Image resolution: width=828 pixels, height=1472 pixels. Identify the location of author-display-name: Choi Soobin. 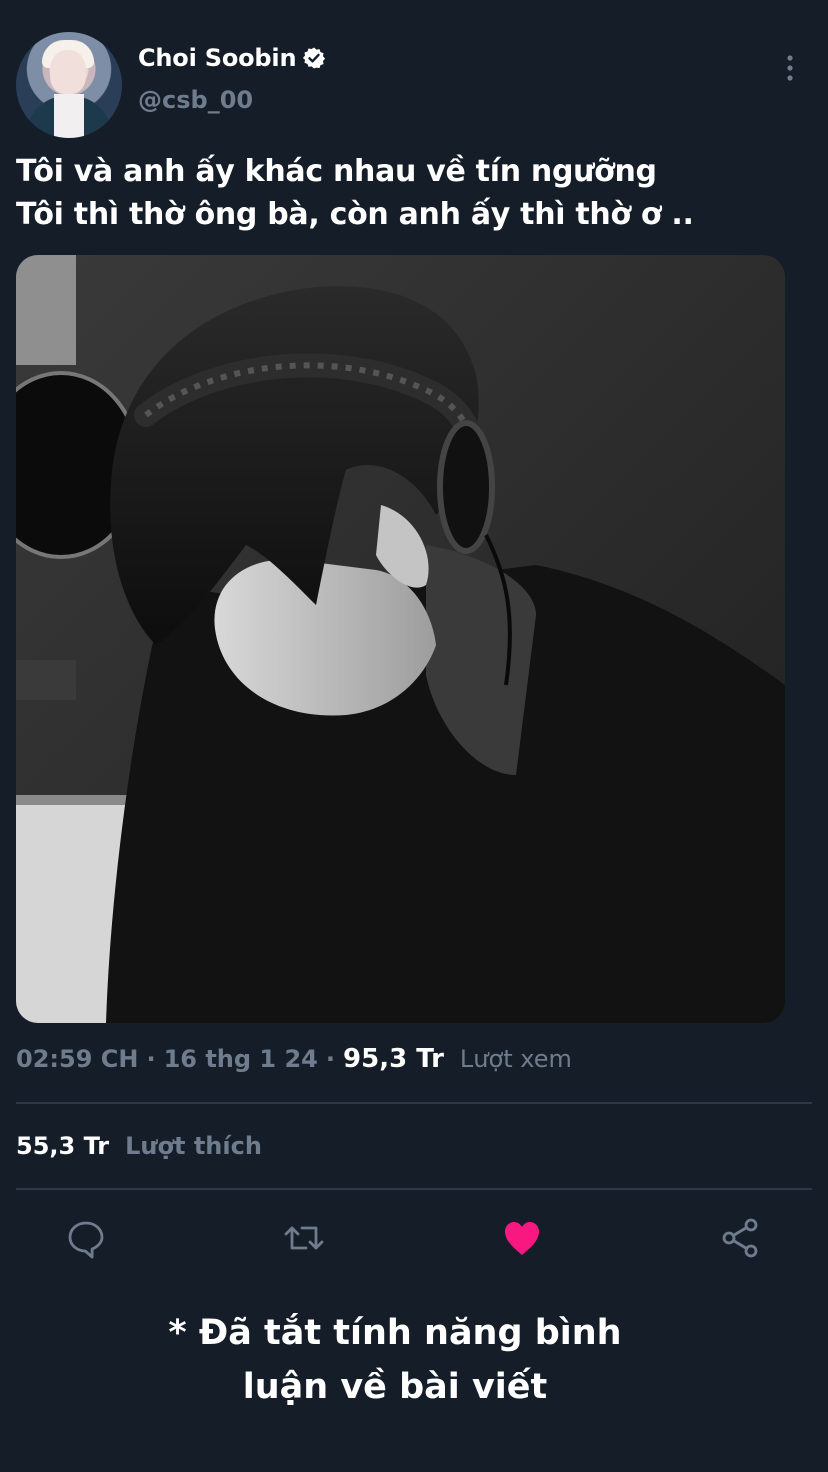
(217, 58).